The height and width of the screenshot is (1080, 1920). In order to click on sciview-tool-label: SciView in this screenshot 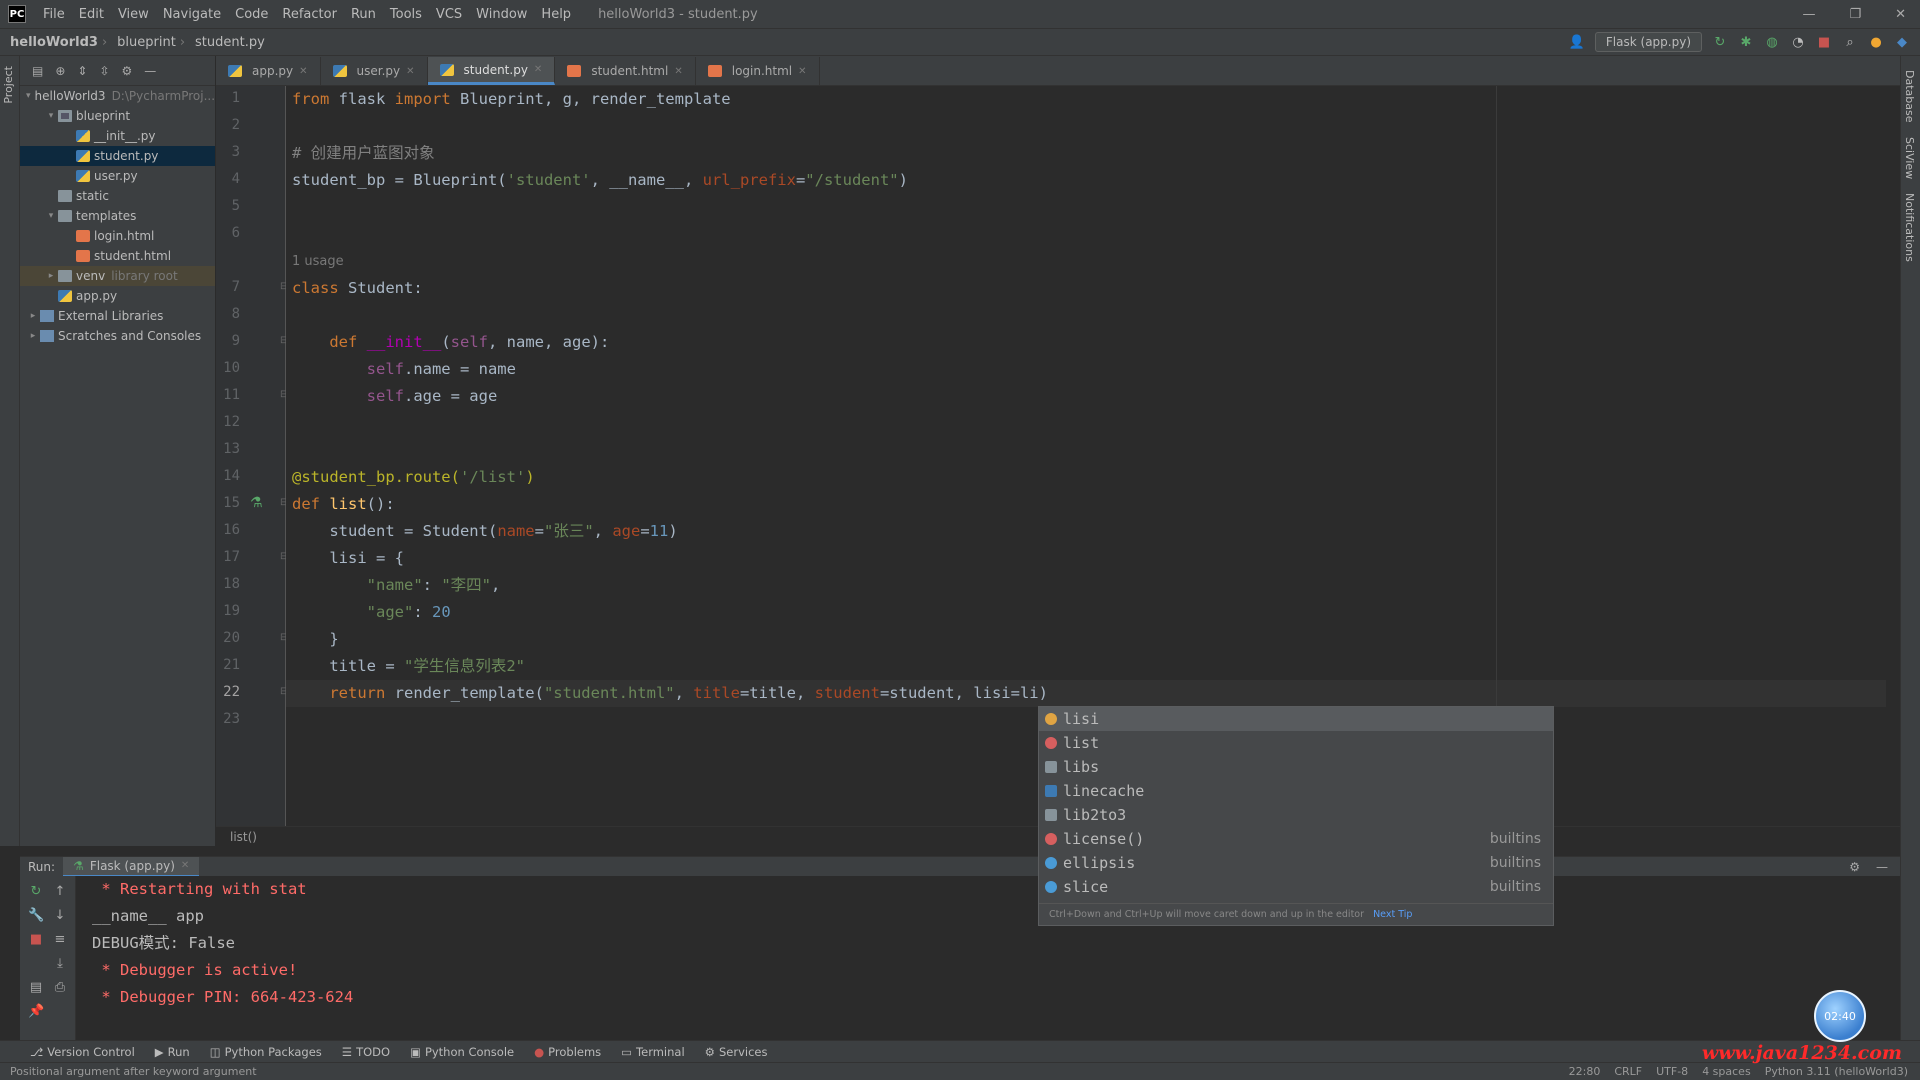, I will do `click(1909, 158)`.